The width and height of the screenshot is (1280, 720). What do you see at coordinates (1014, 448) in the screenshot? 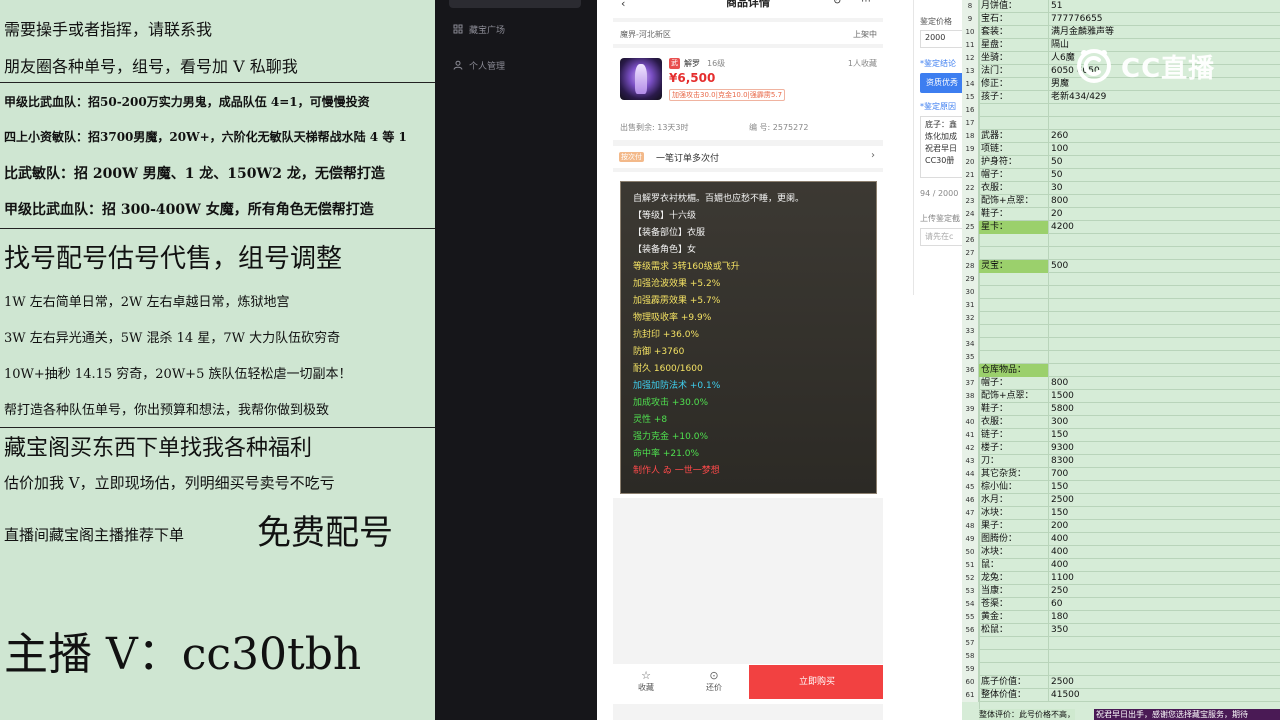
I see `cell-label: 楼子：` at bounding box center [1014, 448].